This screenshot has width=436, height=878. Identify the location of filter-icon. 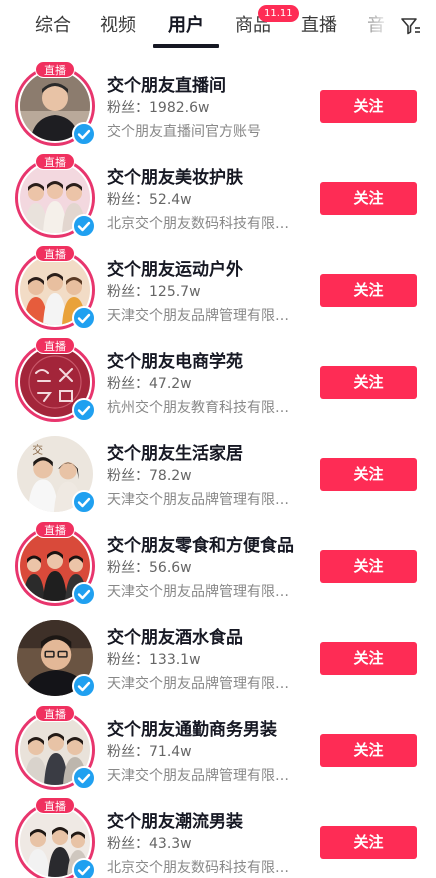
(411, 26).